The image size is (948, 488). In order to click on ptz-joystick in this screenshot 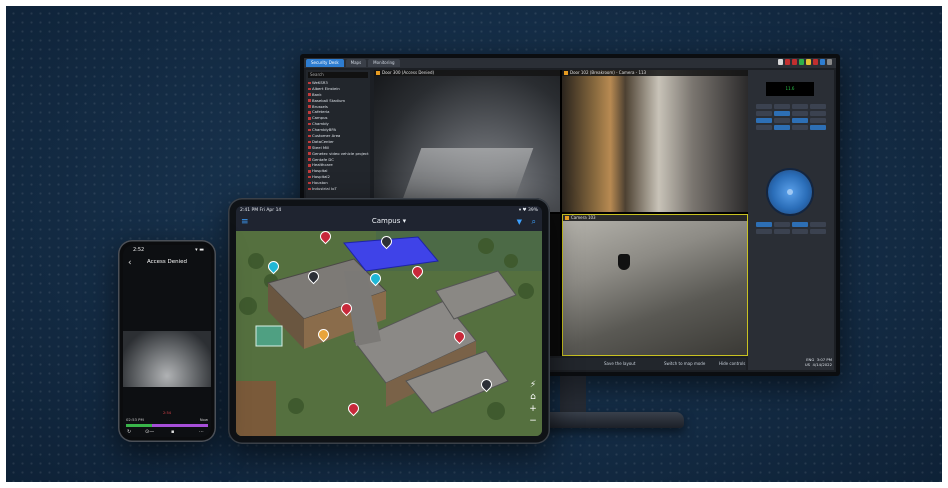, I will do `click(790, 192)`.